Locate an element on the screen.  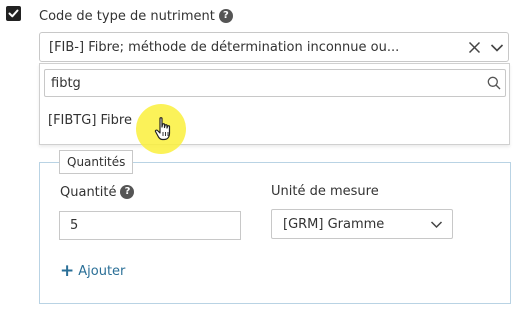
search-input is located at coordinates (261, 83).